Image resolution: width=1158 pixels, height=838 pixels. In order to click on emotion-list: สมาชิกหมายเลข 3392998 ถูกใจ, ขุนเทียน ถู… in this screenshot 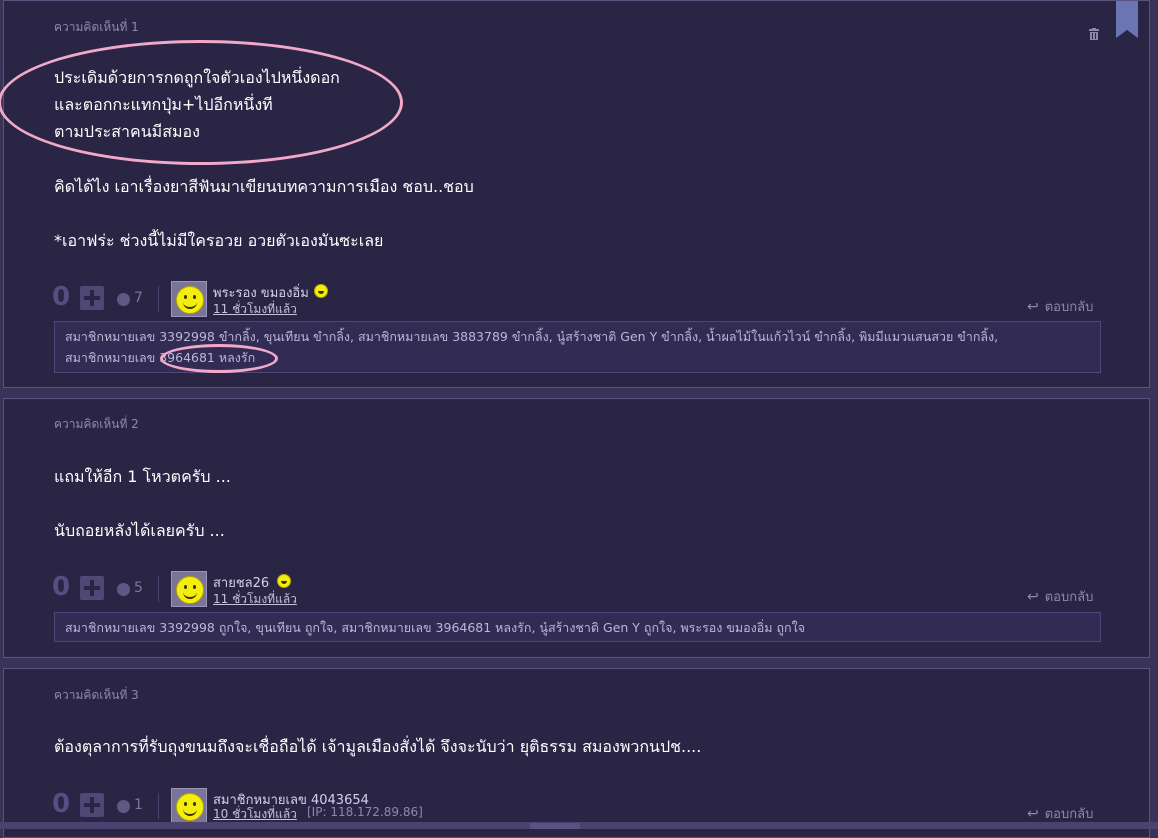, I will do `click(577, 627)`.